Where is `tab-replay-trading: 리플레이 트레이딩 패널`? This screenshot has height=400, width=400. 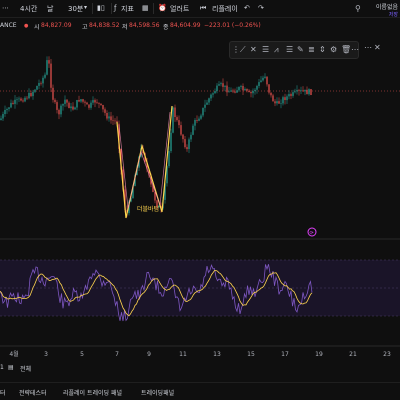 tab-replay-trading: 리플레이 트레이딩 패널 is located at coordinates (92, 392).